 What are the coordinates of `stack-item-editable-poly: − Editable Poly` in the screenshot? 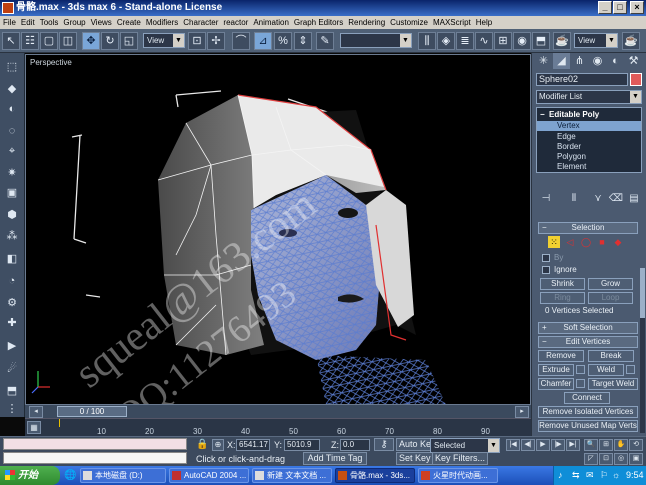 It's located at (589, 115).